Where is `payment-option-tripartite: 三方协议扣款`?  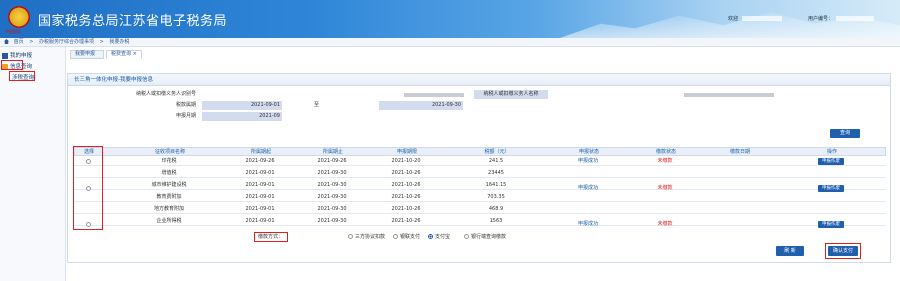 payment-option-tripartite: 三方协议扣款 is located at coordinates (366, 237).